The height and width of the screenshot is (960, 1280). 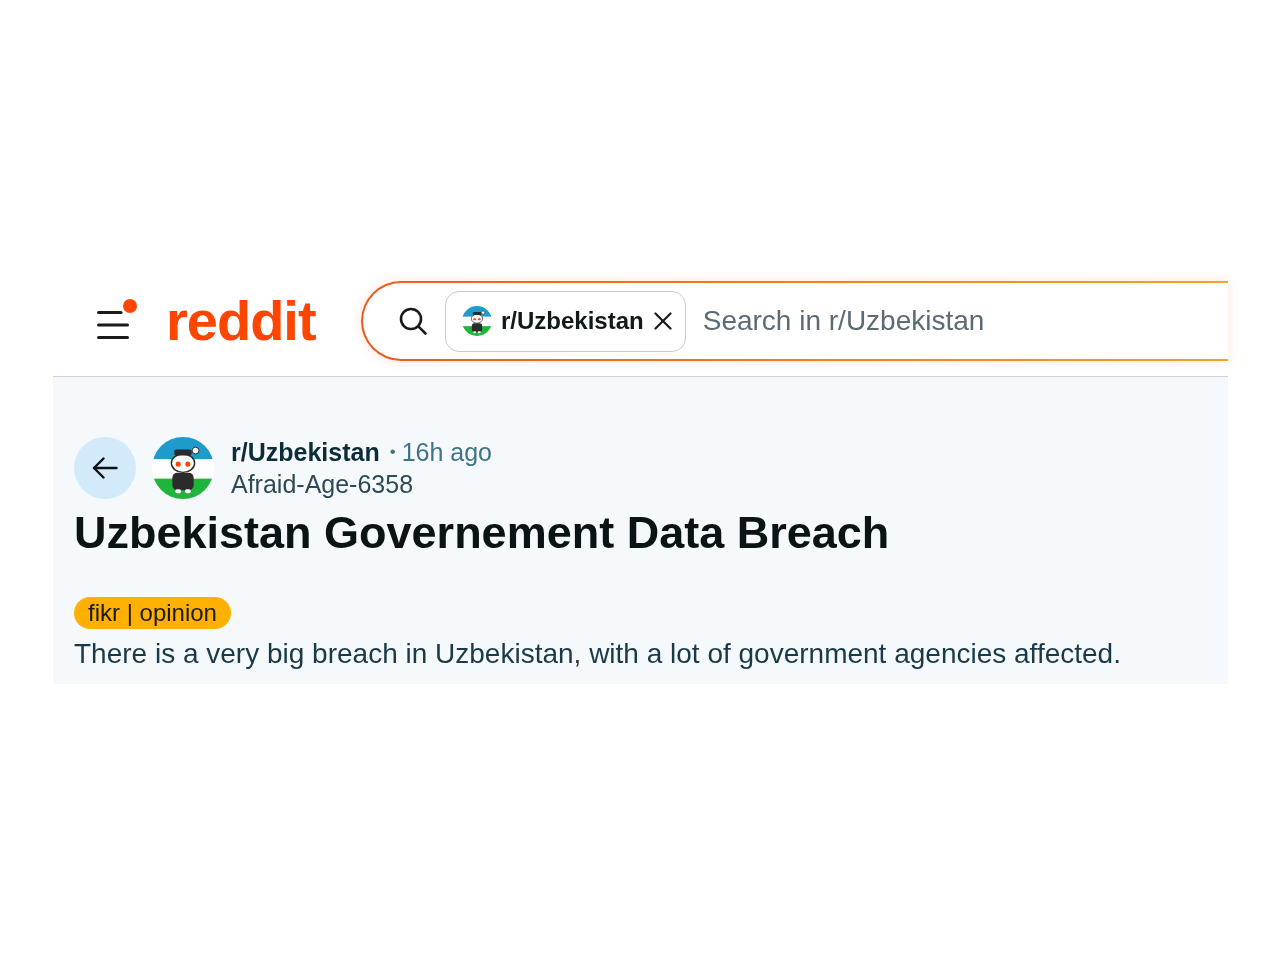 What do you see at coordinates (105, 468) in the screenshot?
I see `arrow-left-icon` at bounding box center [105, 468].